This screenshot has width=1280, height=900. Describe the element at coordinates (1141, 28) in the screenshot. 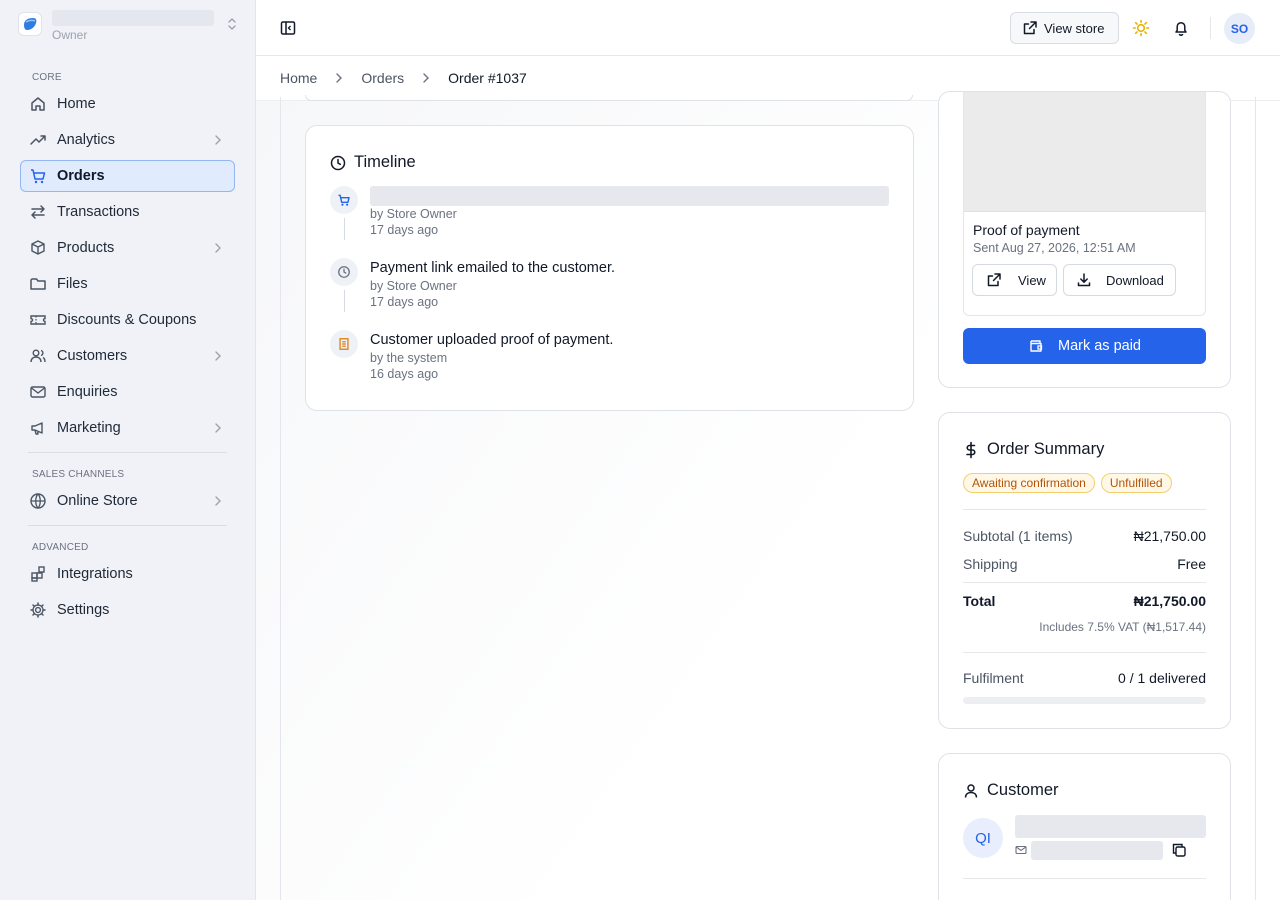

I see `sun-icon` at that location.